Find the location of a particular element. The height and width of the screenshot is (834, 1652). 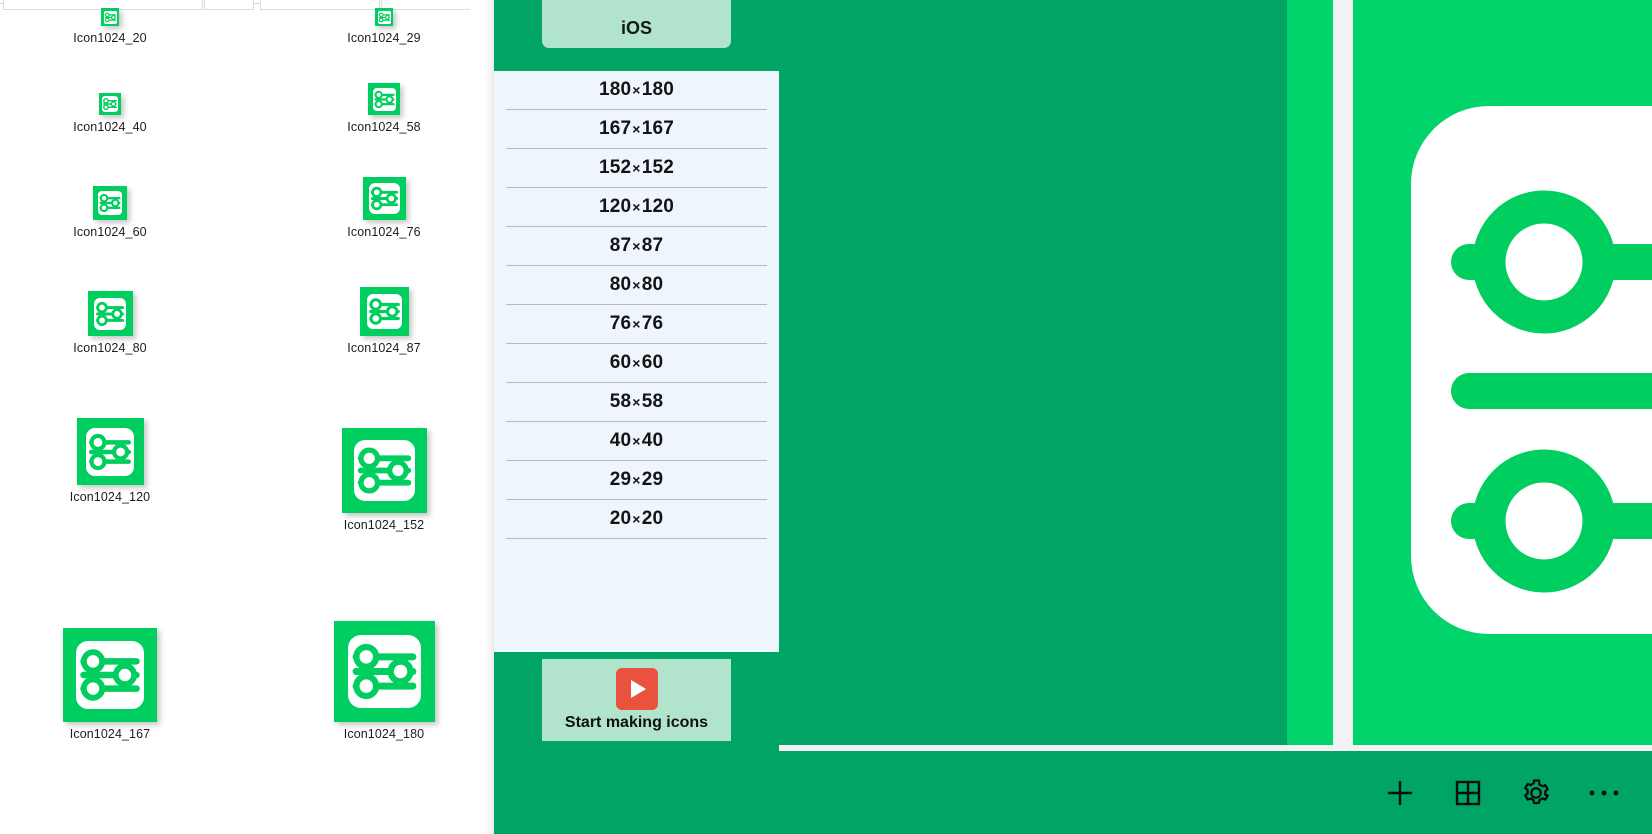

file-name-label: Icon1024_58 is located at coordinates (384, 127).